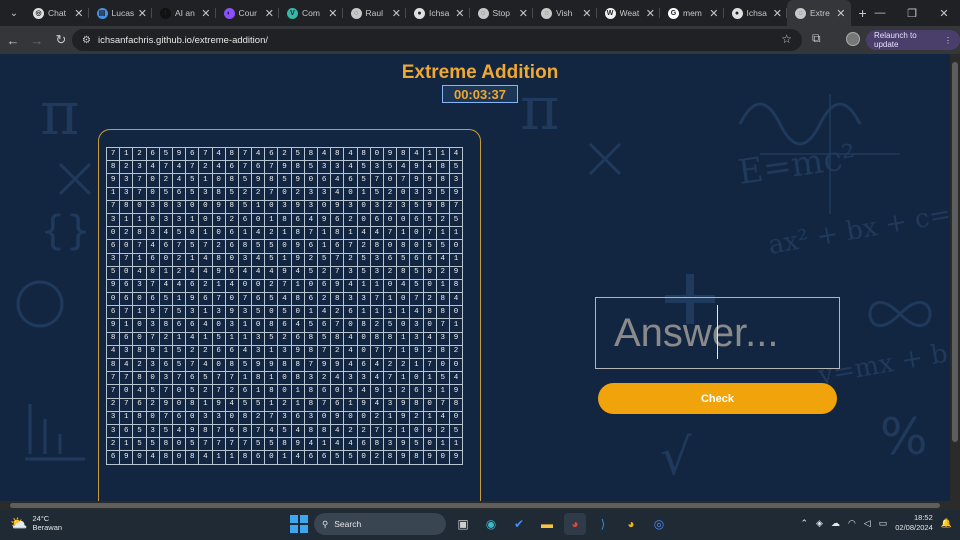 The width and height of the screenshot is (960, 540). What do you see at coordinates (491, 524) in the screenshot?
I see `edge-icon: ◉` at bounding box center [491, 524].